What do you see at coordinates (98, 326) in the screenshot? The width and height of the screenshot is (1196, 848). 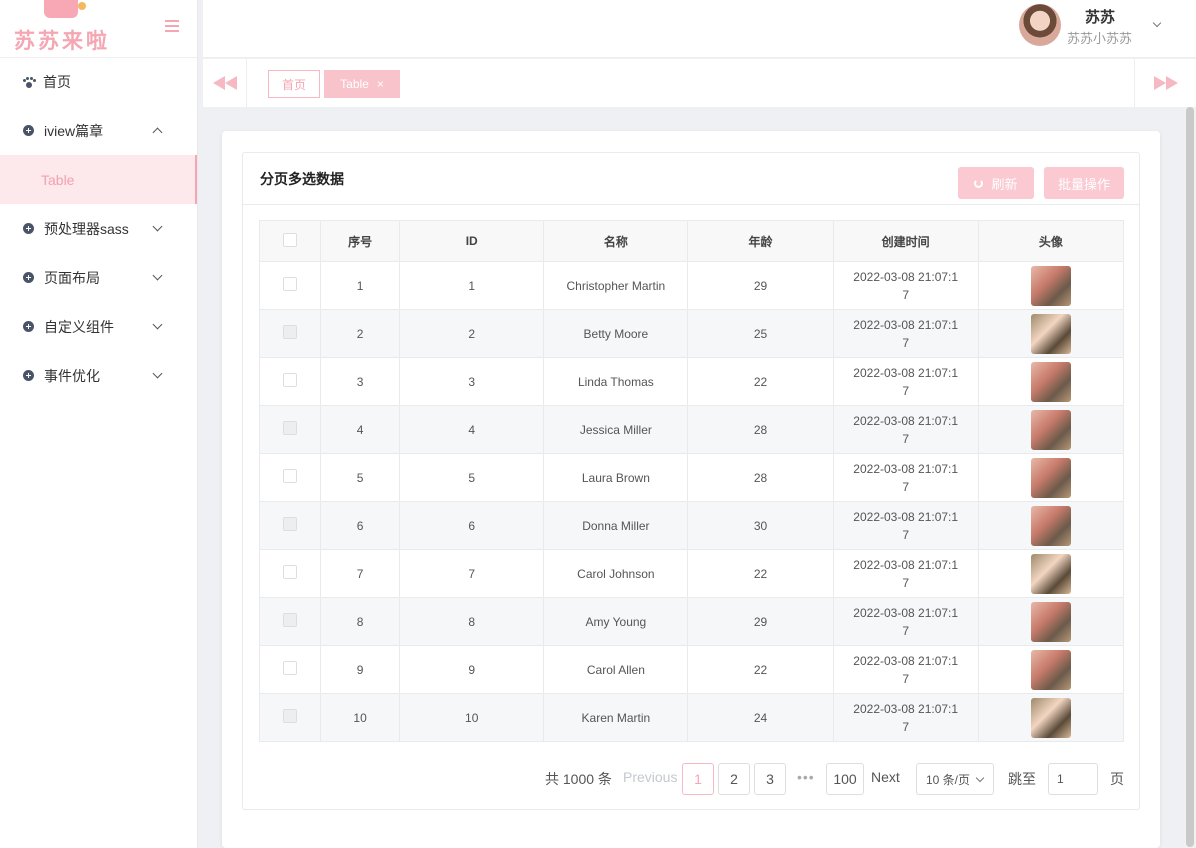 I see `sidebar-item-components: 自定义组件` at bounding box center [98, 326].